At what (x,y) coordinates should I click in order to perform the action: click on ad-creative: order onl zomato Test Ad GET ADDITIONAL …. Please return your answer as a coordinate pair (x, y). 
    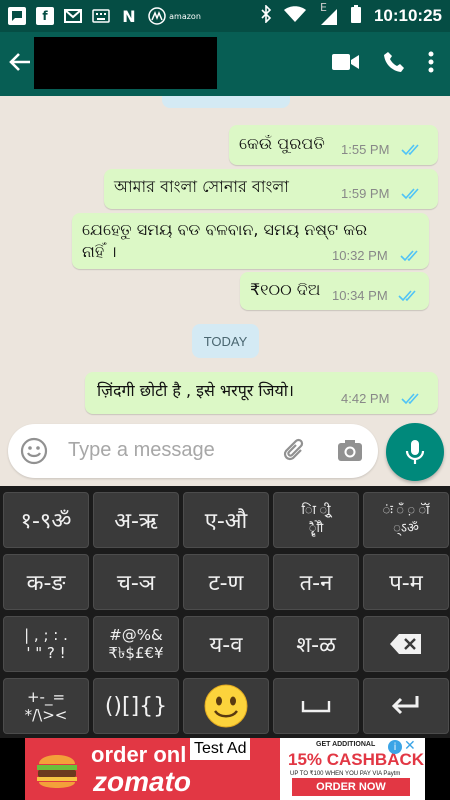
    Looking at the image, I should click on (225, 769).